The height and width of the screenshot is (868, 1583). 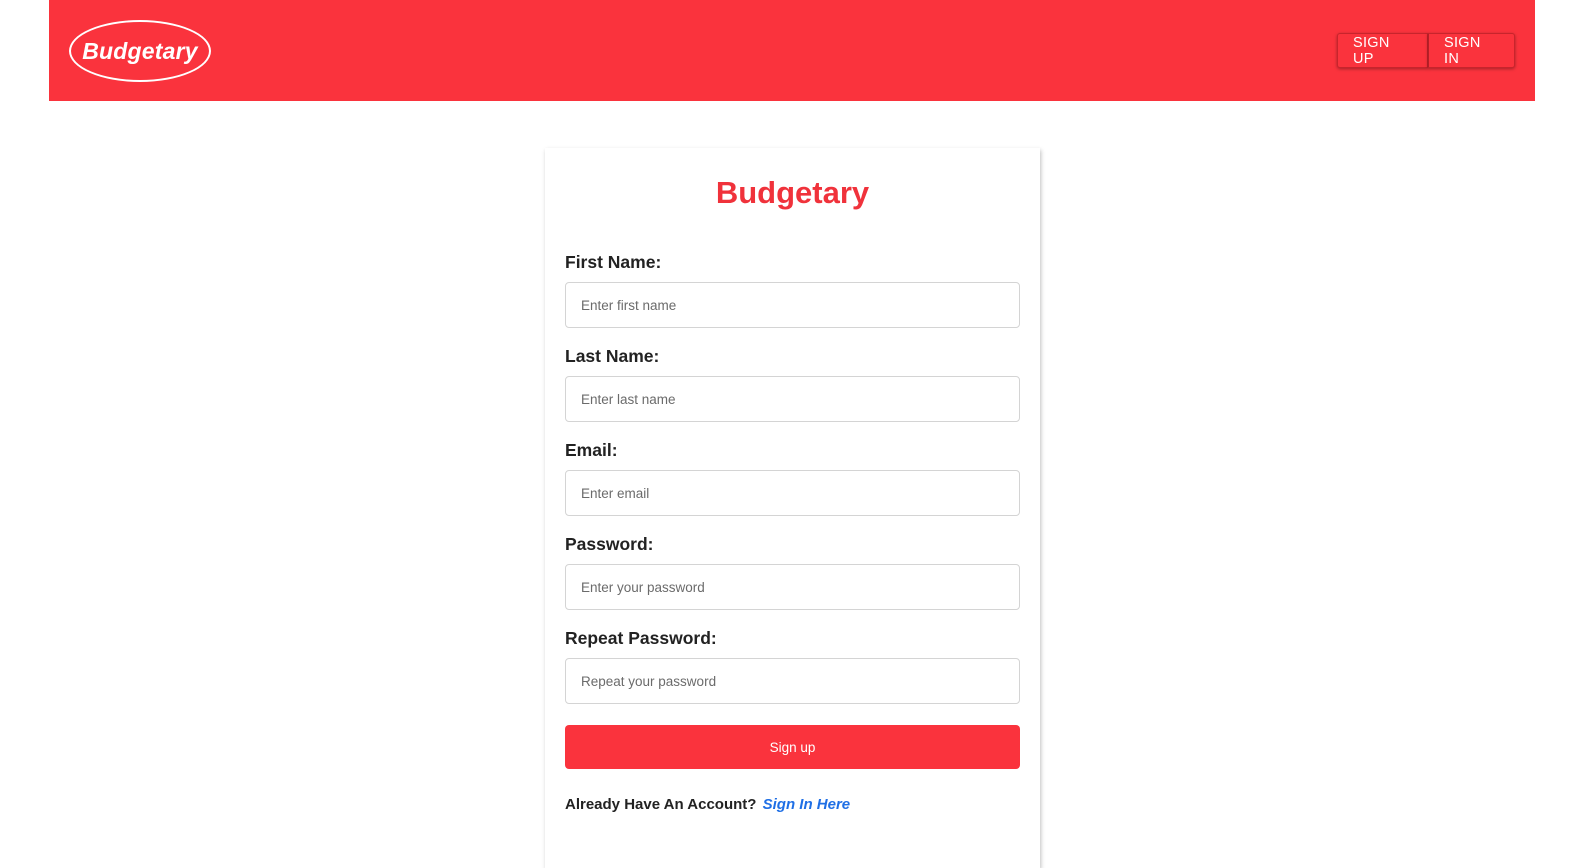 I want to click on last-name-input, so click(x=792, y=399).